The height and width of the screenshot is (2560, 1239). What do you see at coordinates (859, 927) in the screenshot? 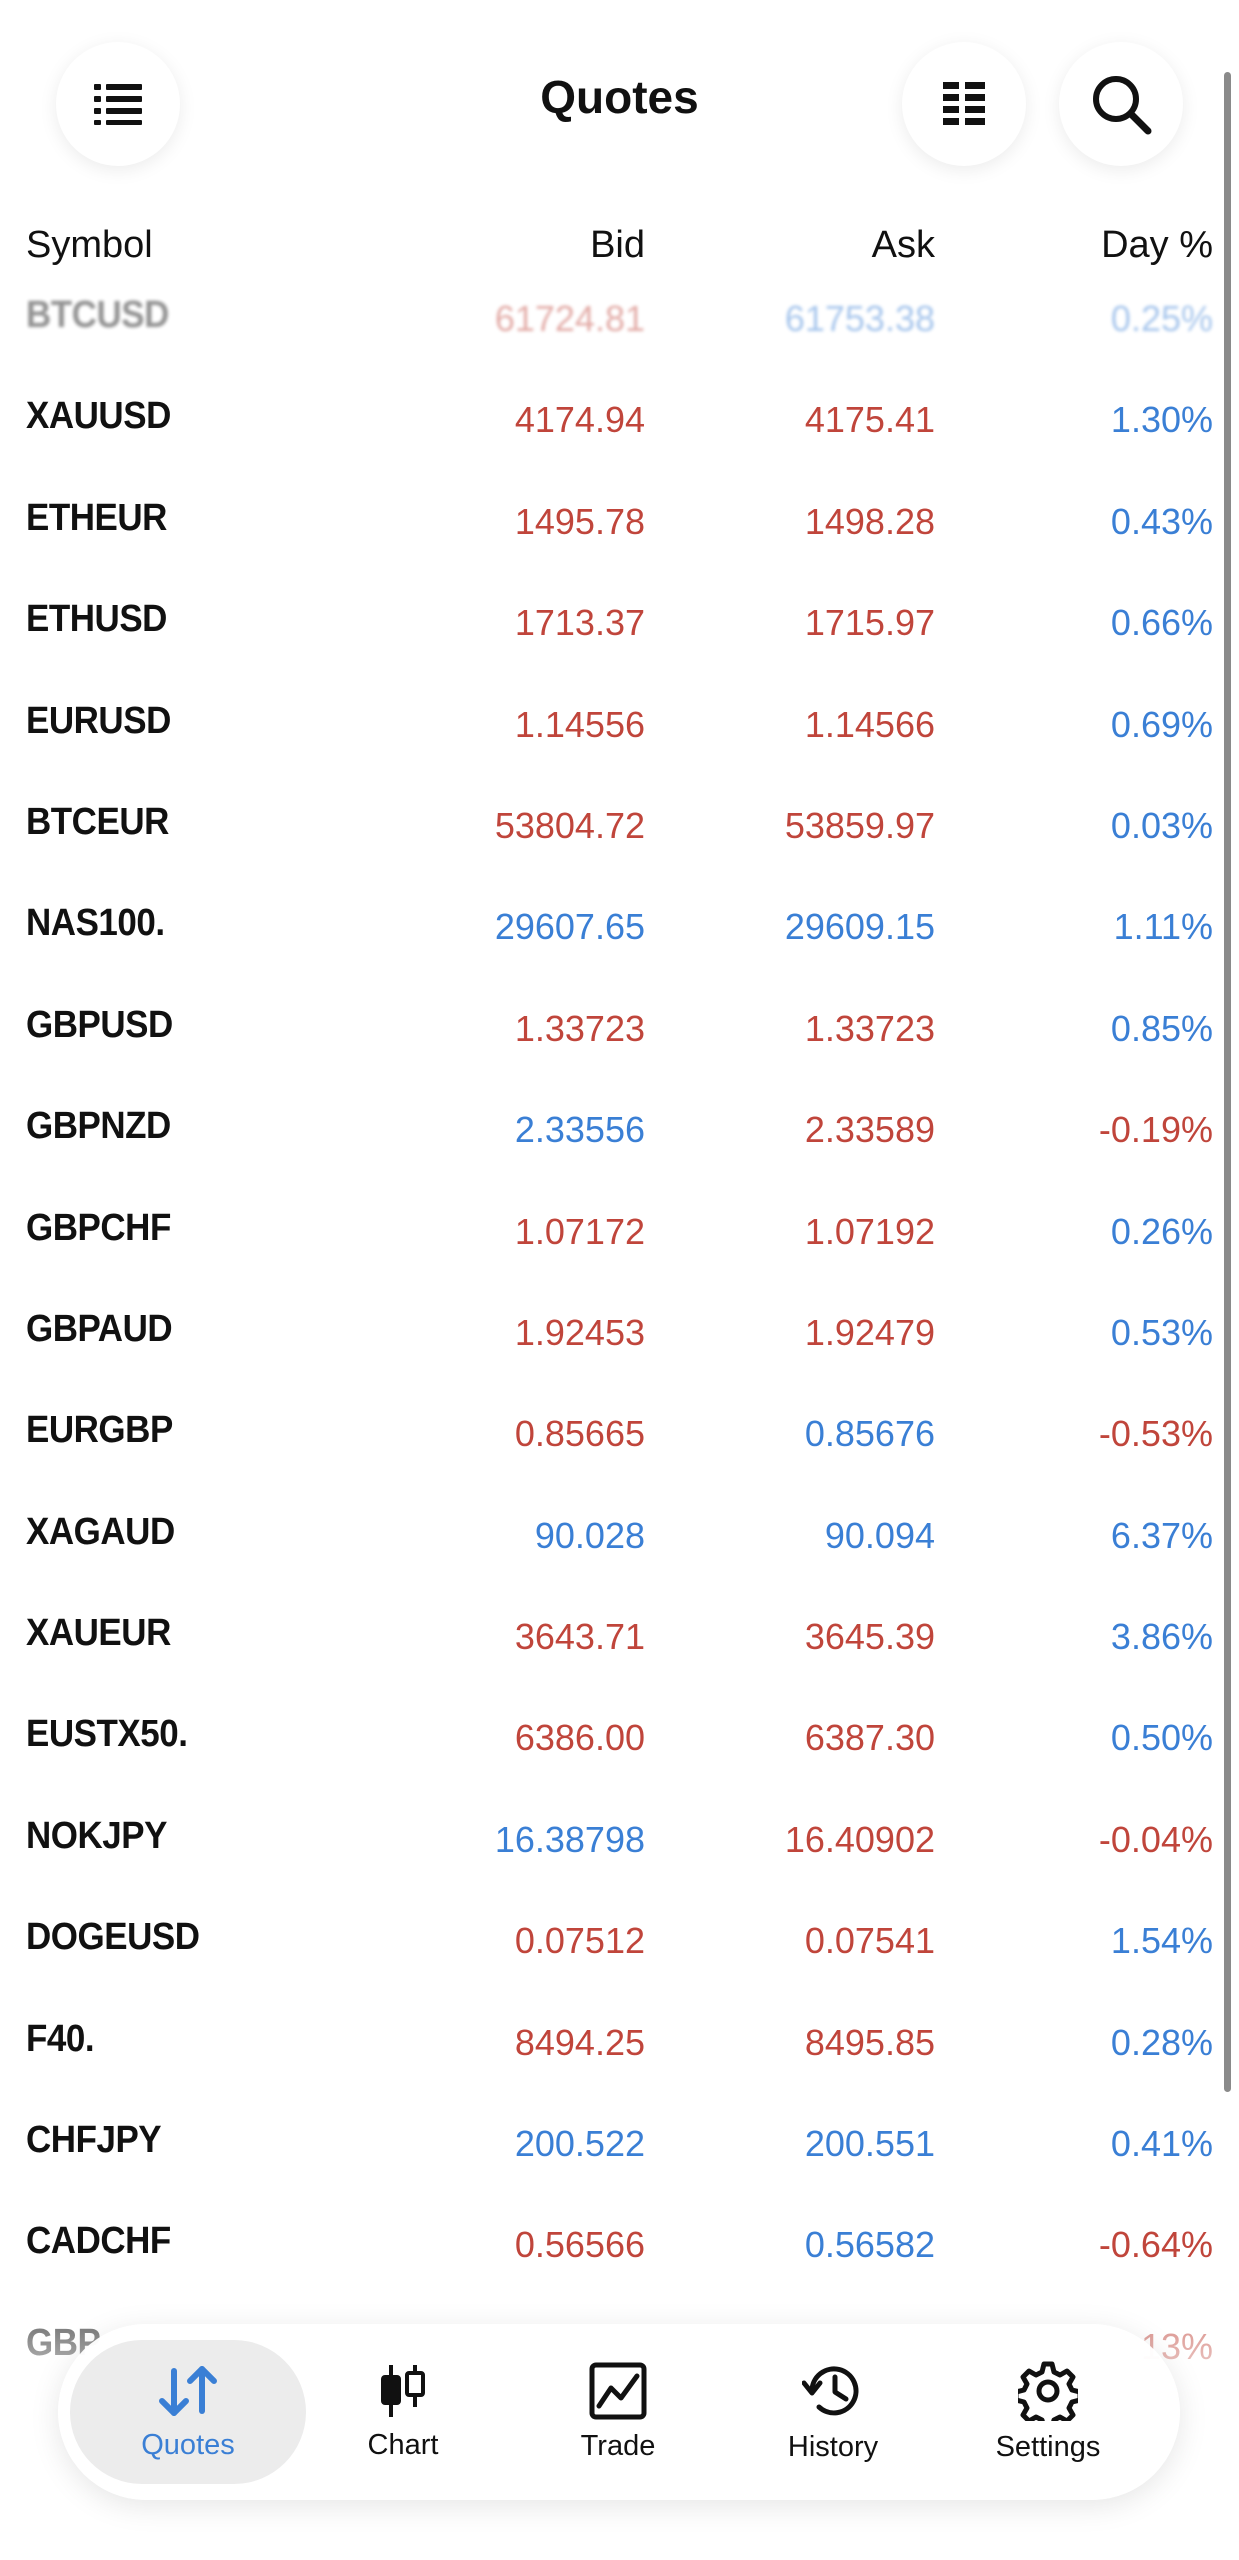
I see `quote-ask: 29609.15` at bounding box center [859, 927].